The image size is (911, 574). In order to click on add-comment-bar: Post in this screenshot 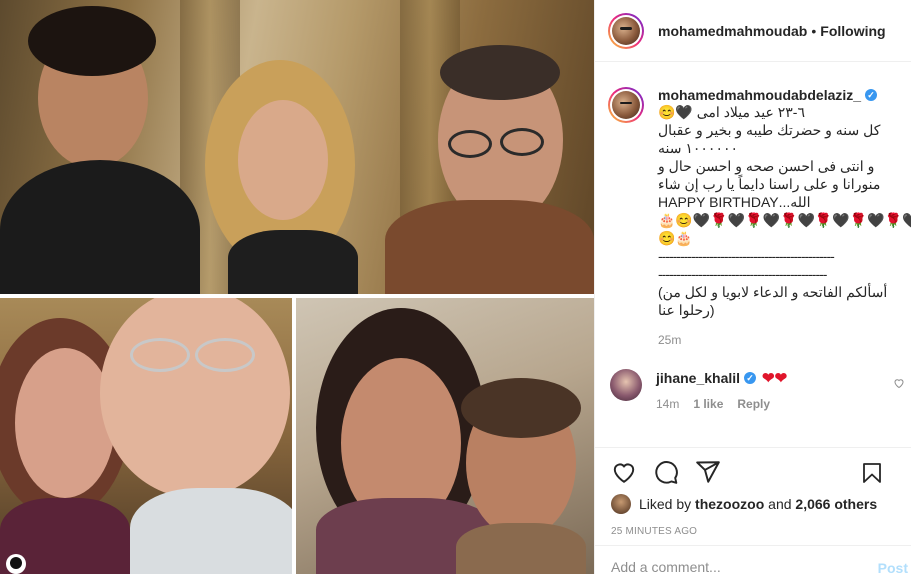, I will do `click(753, 559)`.